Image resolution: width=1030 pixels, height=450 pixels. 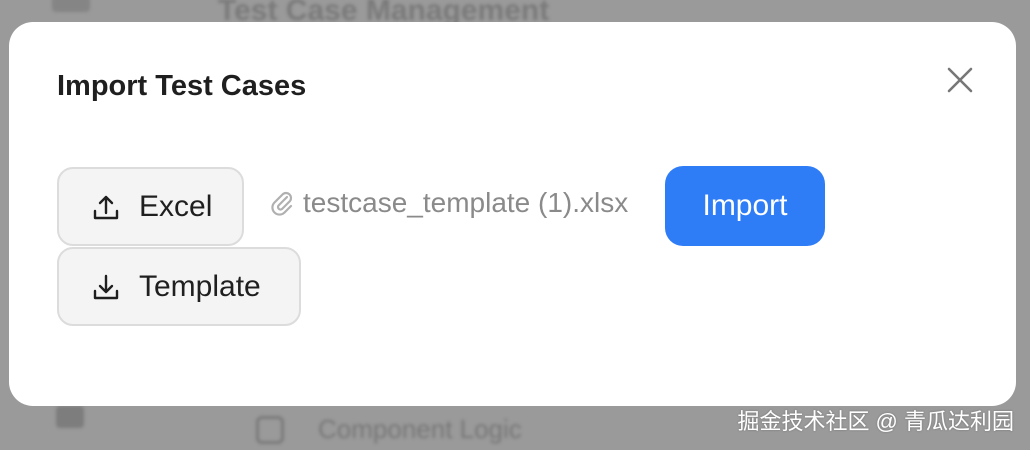 I want to click on close-button, so click(x=960, y=80).